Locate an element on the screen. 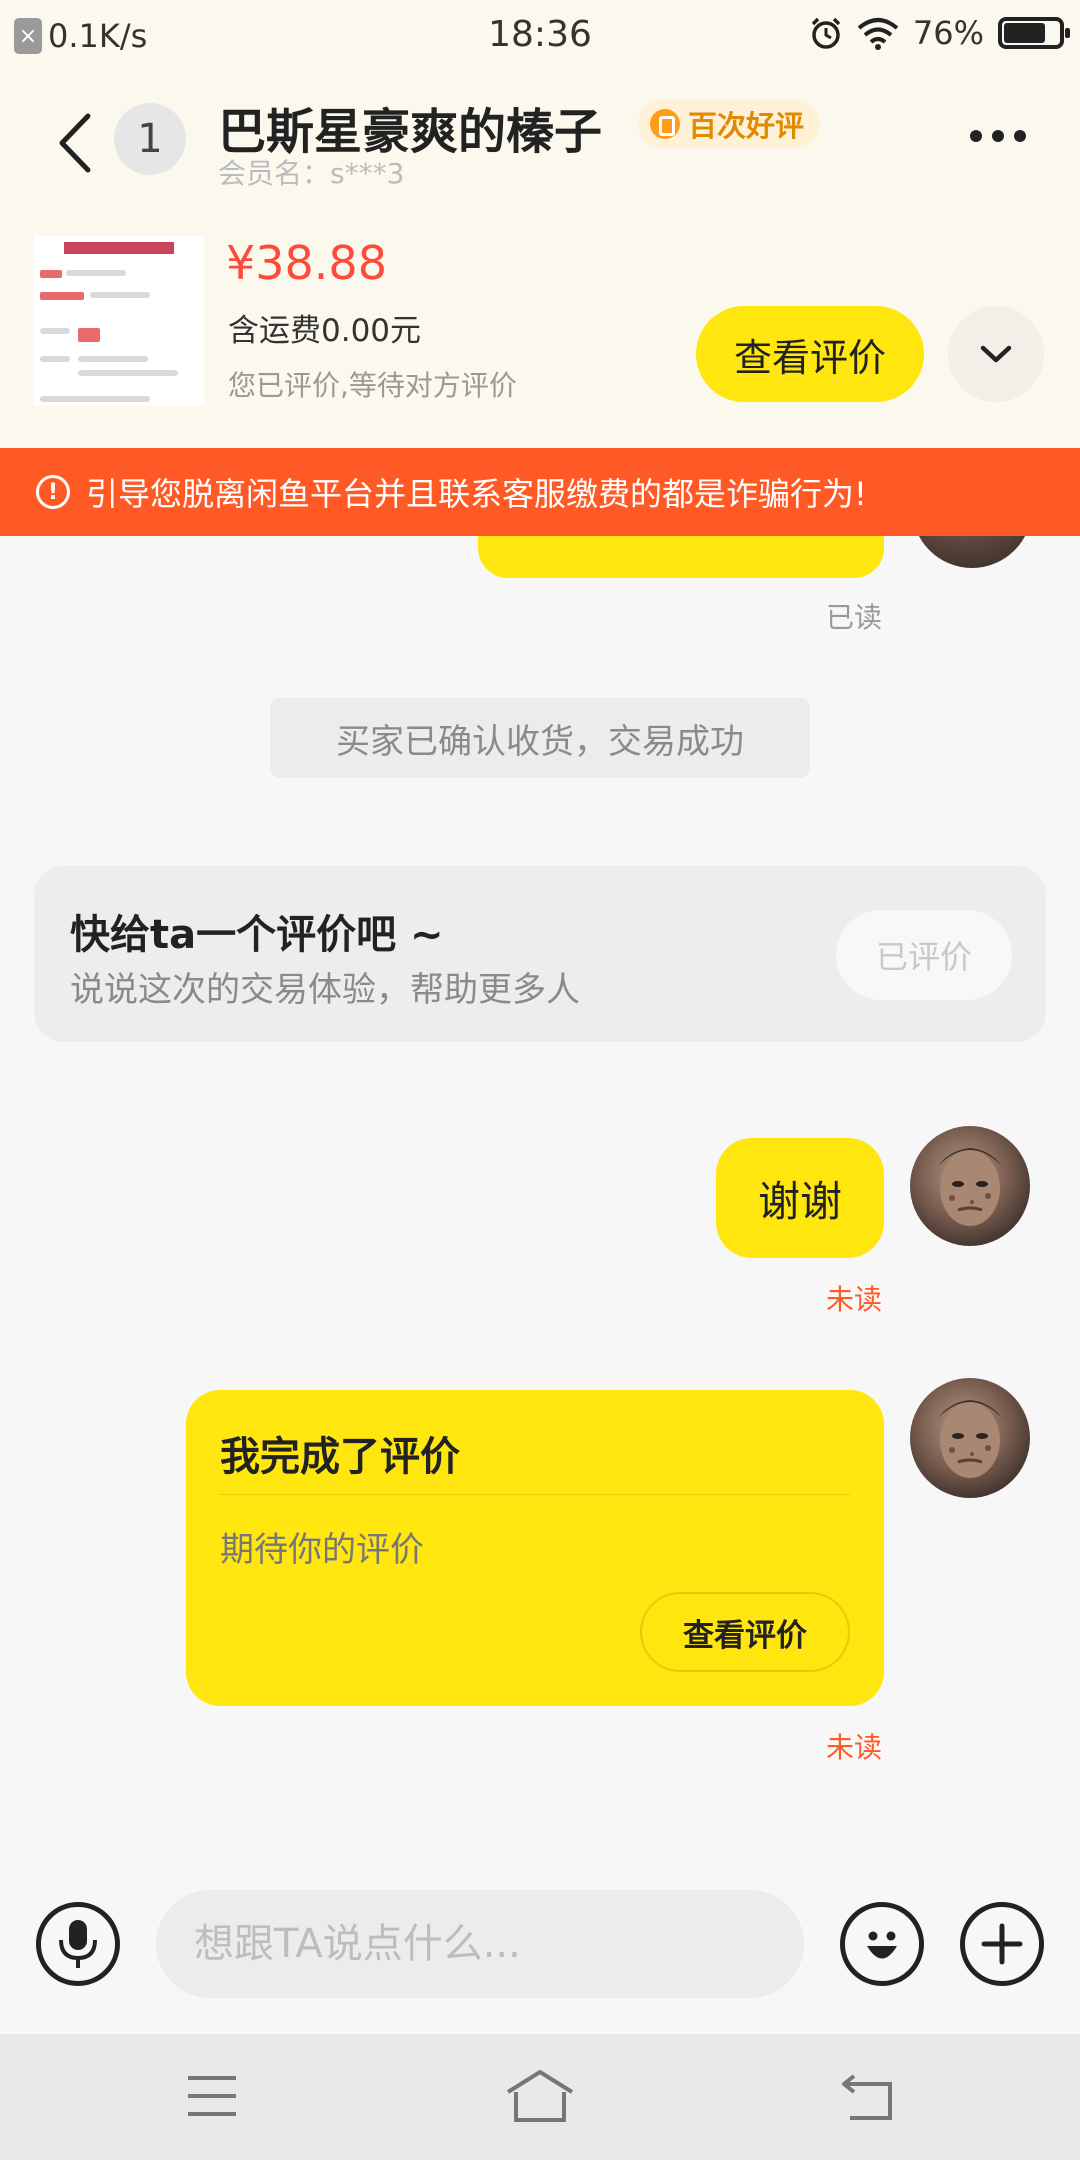 The width and height of the screenshot is (1080, 2160). expand-button is located at coordinates (996, 354).